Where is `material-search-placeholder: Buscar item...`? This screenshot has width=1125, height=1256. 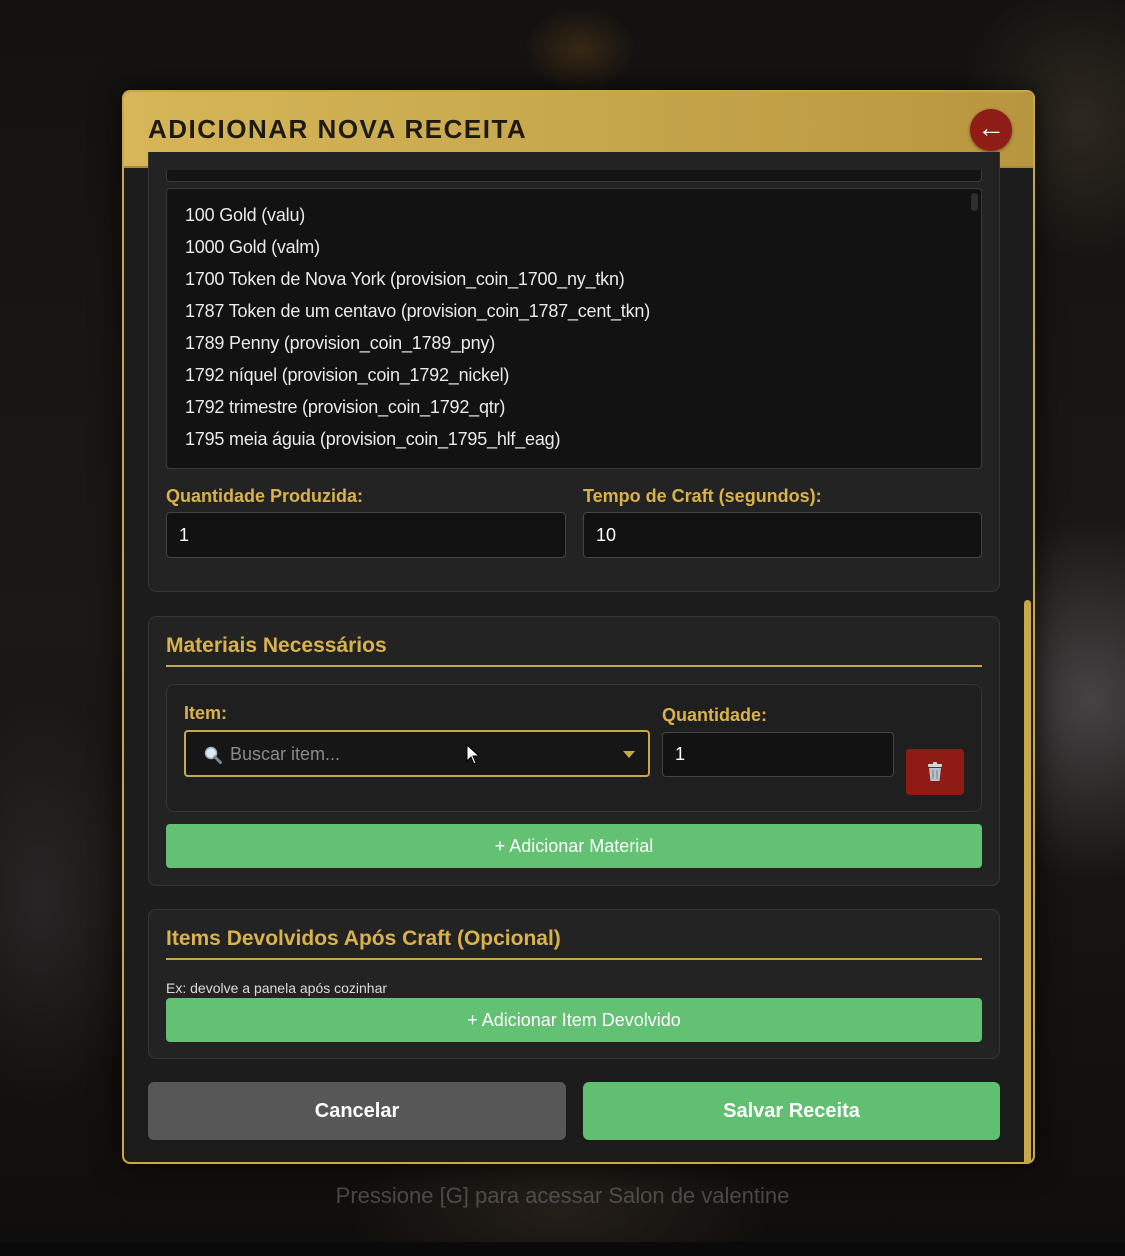
material-search-placeholder: Buscar item... is located at coordinates (285, 754).